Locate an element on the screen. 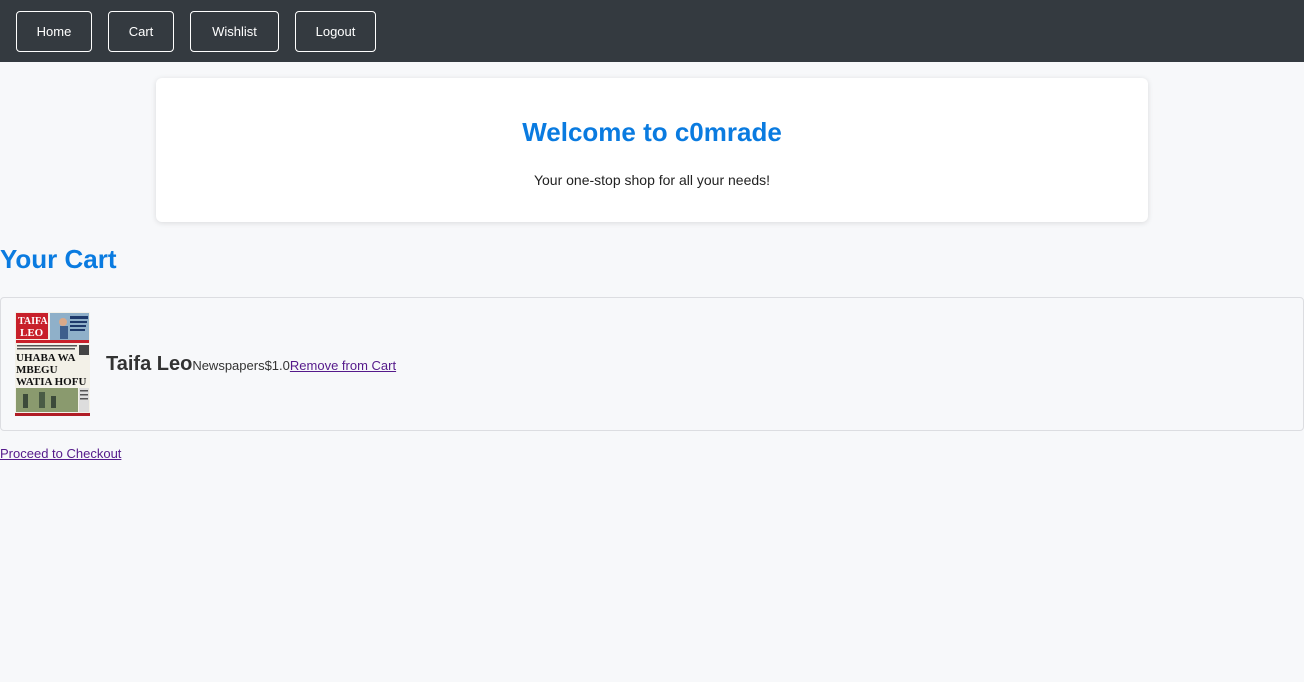 The height and width of the screenshot is (682, 1304). product-category: Newspapers is located at coordinates (228, 365).